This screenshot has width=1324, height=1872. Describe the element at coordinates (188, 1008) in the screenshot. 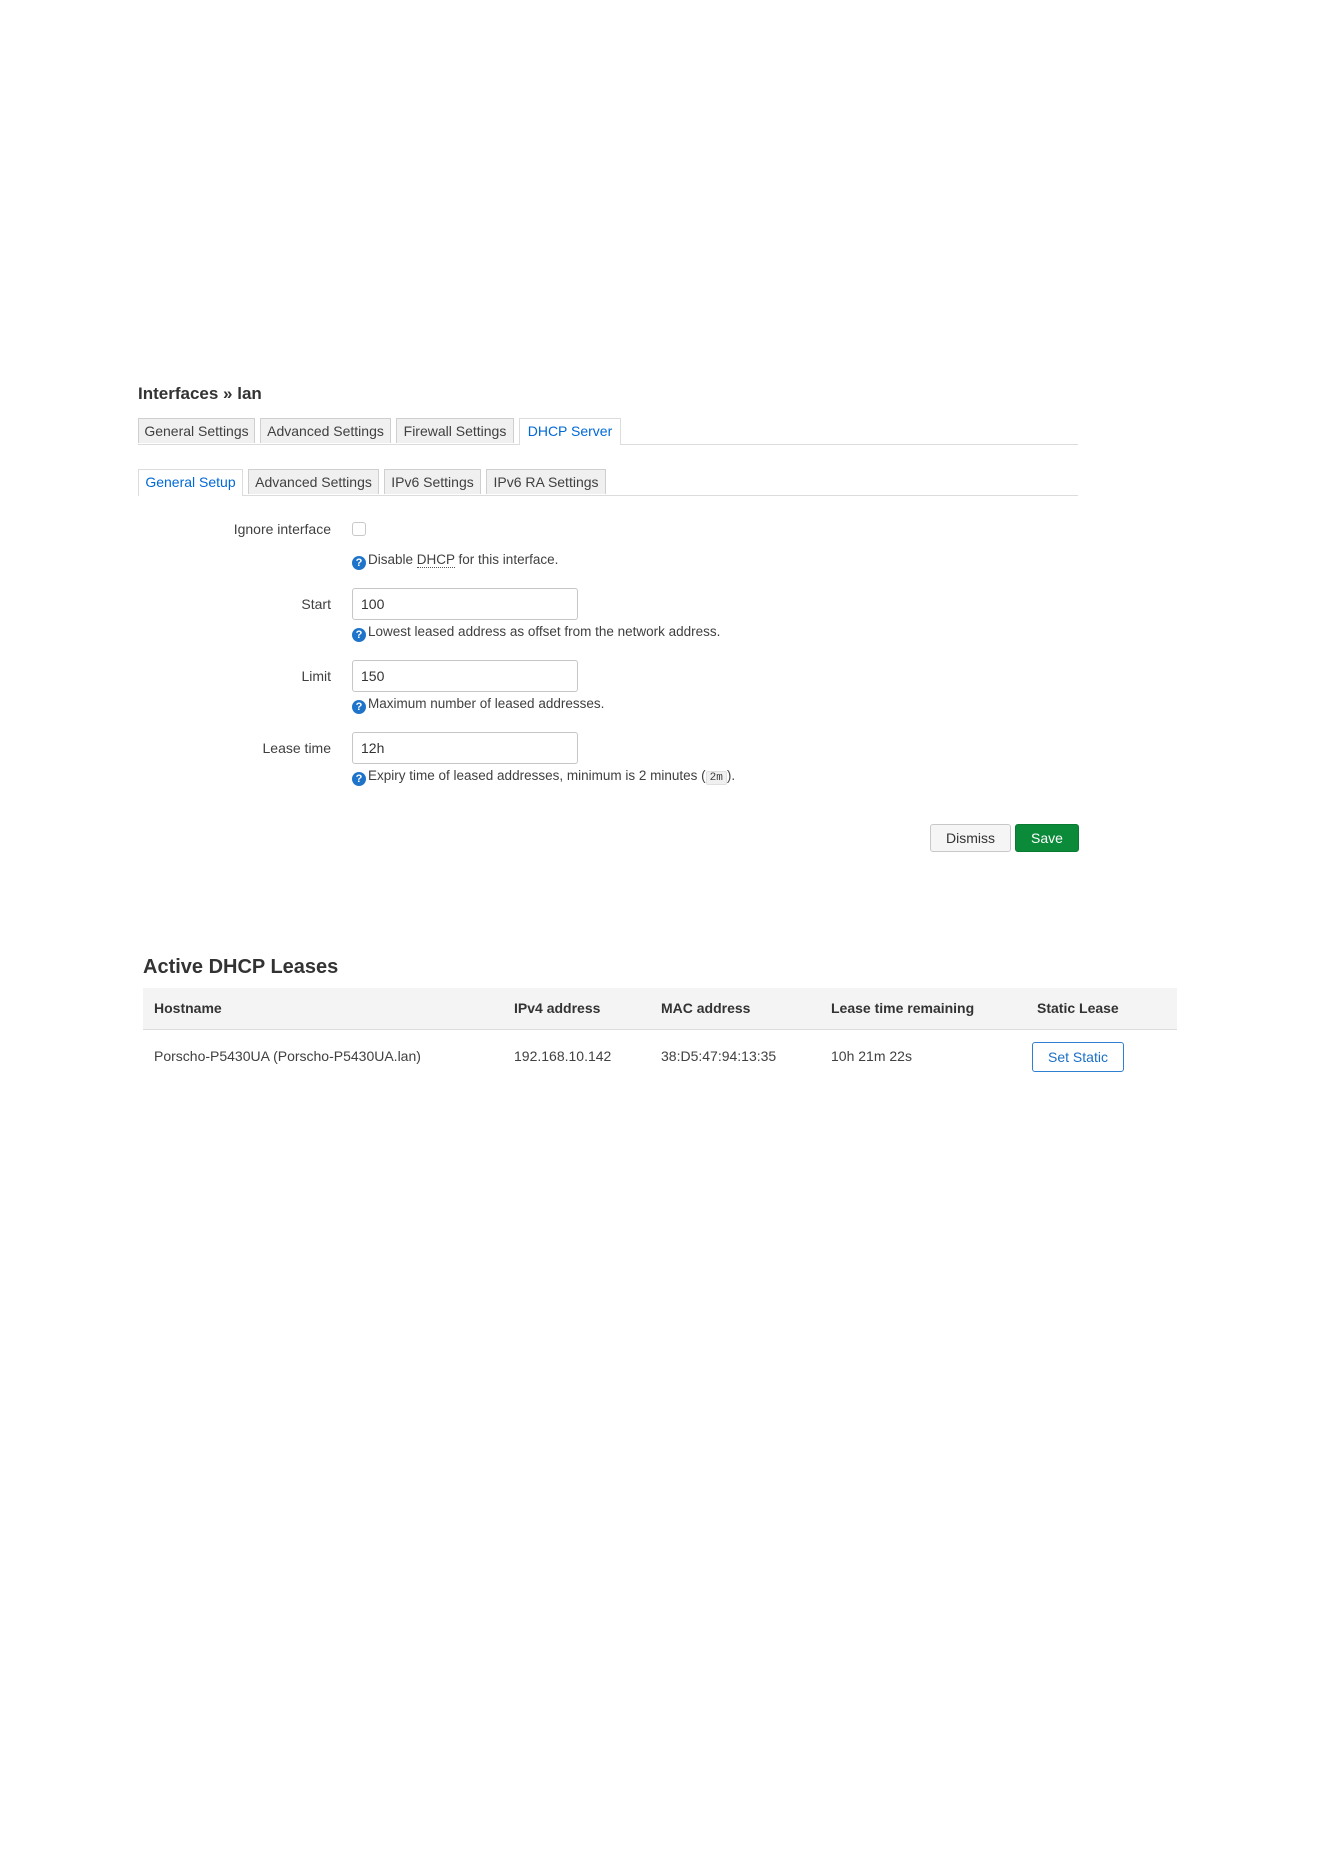

I see `col-hostname: Hostname` at that location.